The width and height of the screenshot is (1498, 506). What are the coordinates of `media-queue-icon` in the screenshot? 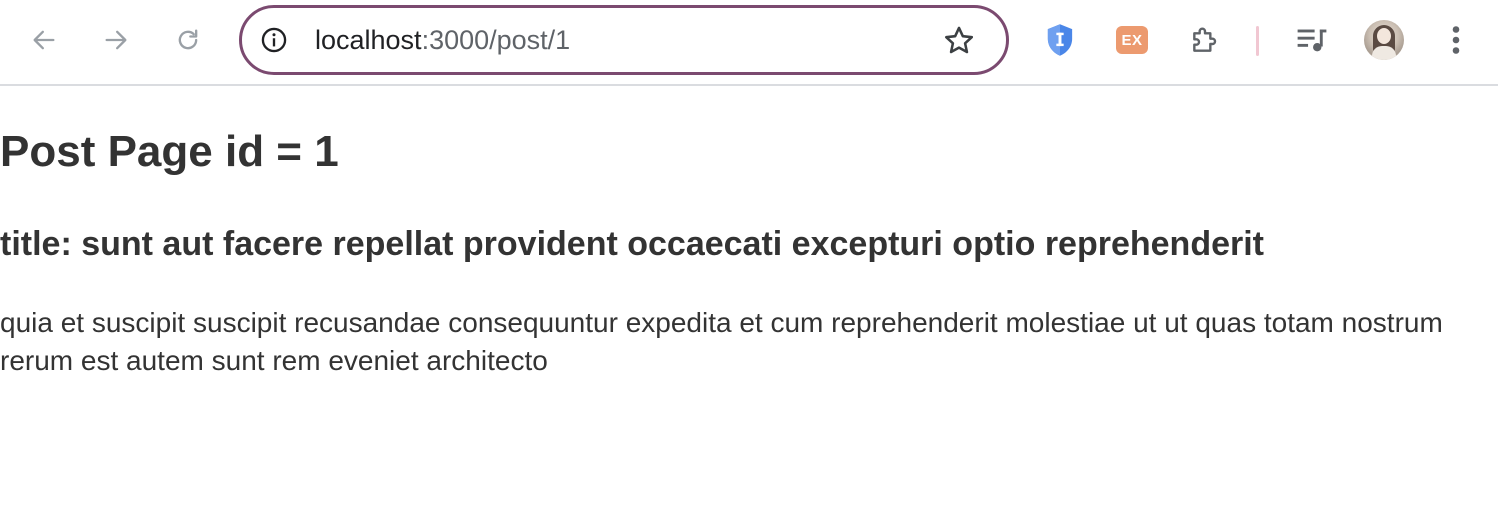 It's located at (1312, 40).